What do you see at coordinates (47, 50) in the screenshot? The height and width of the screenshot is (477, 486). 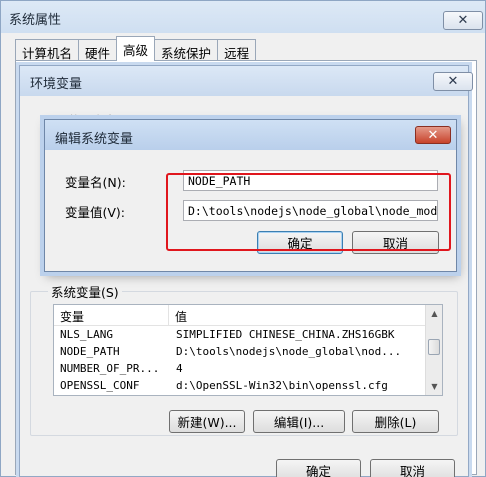 I see `tab-computer-name: 计算机名` at bounding box center [47, 50].